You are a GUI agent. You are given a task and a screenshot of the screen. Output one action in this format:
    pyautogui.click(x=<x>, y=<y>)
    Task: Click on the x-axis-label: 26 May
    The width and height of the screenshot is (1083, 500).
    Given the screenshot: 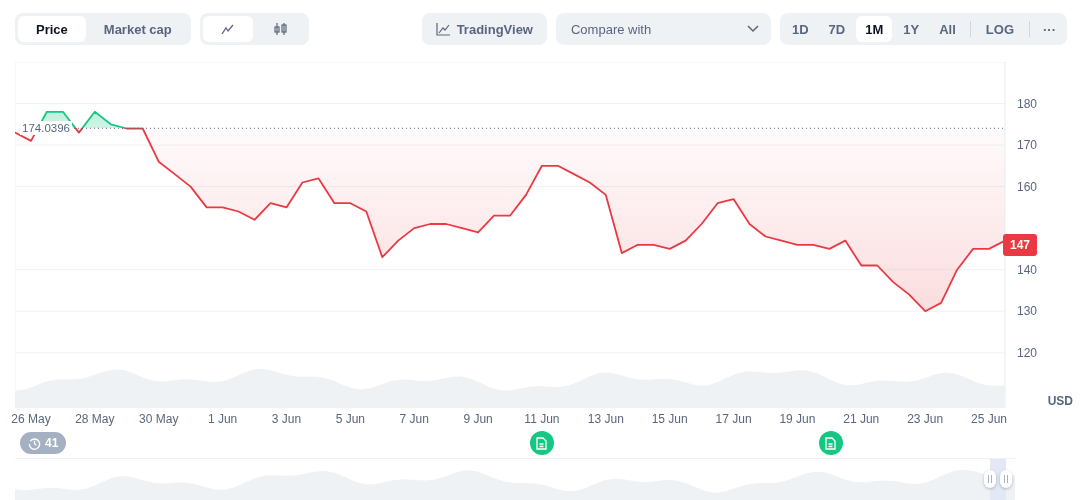 What is the action you would take?
    pyautogui.click(x=31, y=419)
    